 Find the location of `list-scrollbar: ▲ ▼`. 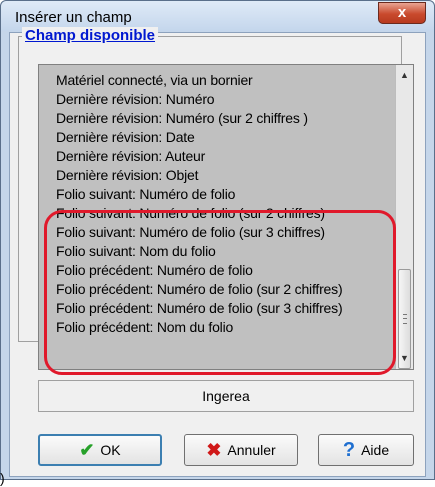

list-scrollbar: ▲ ▼ is located at coordinates (404, 217).